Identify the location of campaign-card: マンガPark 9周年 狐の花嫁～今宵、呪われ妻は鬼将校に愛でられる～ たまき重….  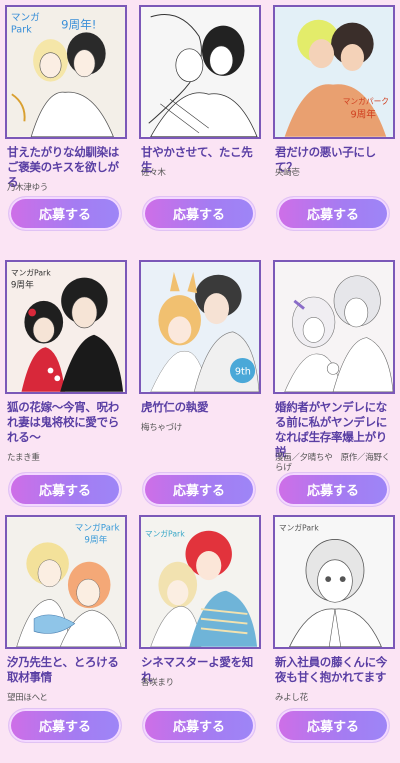
(66, 383).